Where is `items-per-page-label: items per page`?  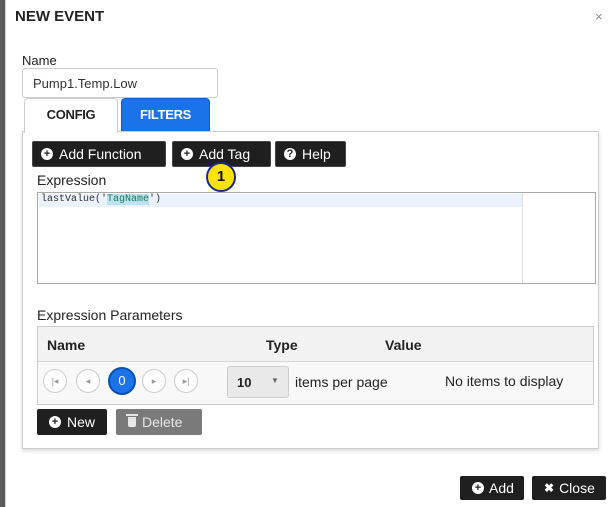 items-per-page-label: items per page is located at coordinates (341, 382).